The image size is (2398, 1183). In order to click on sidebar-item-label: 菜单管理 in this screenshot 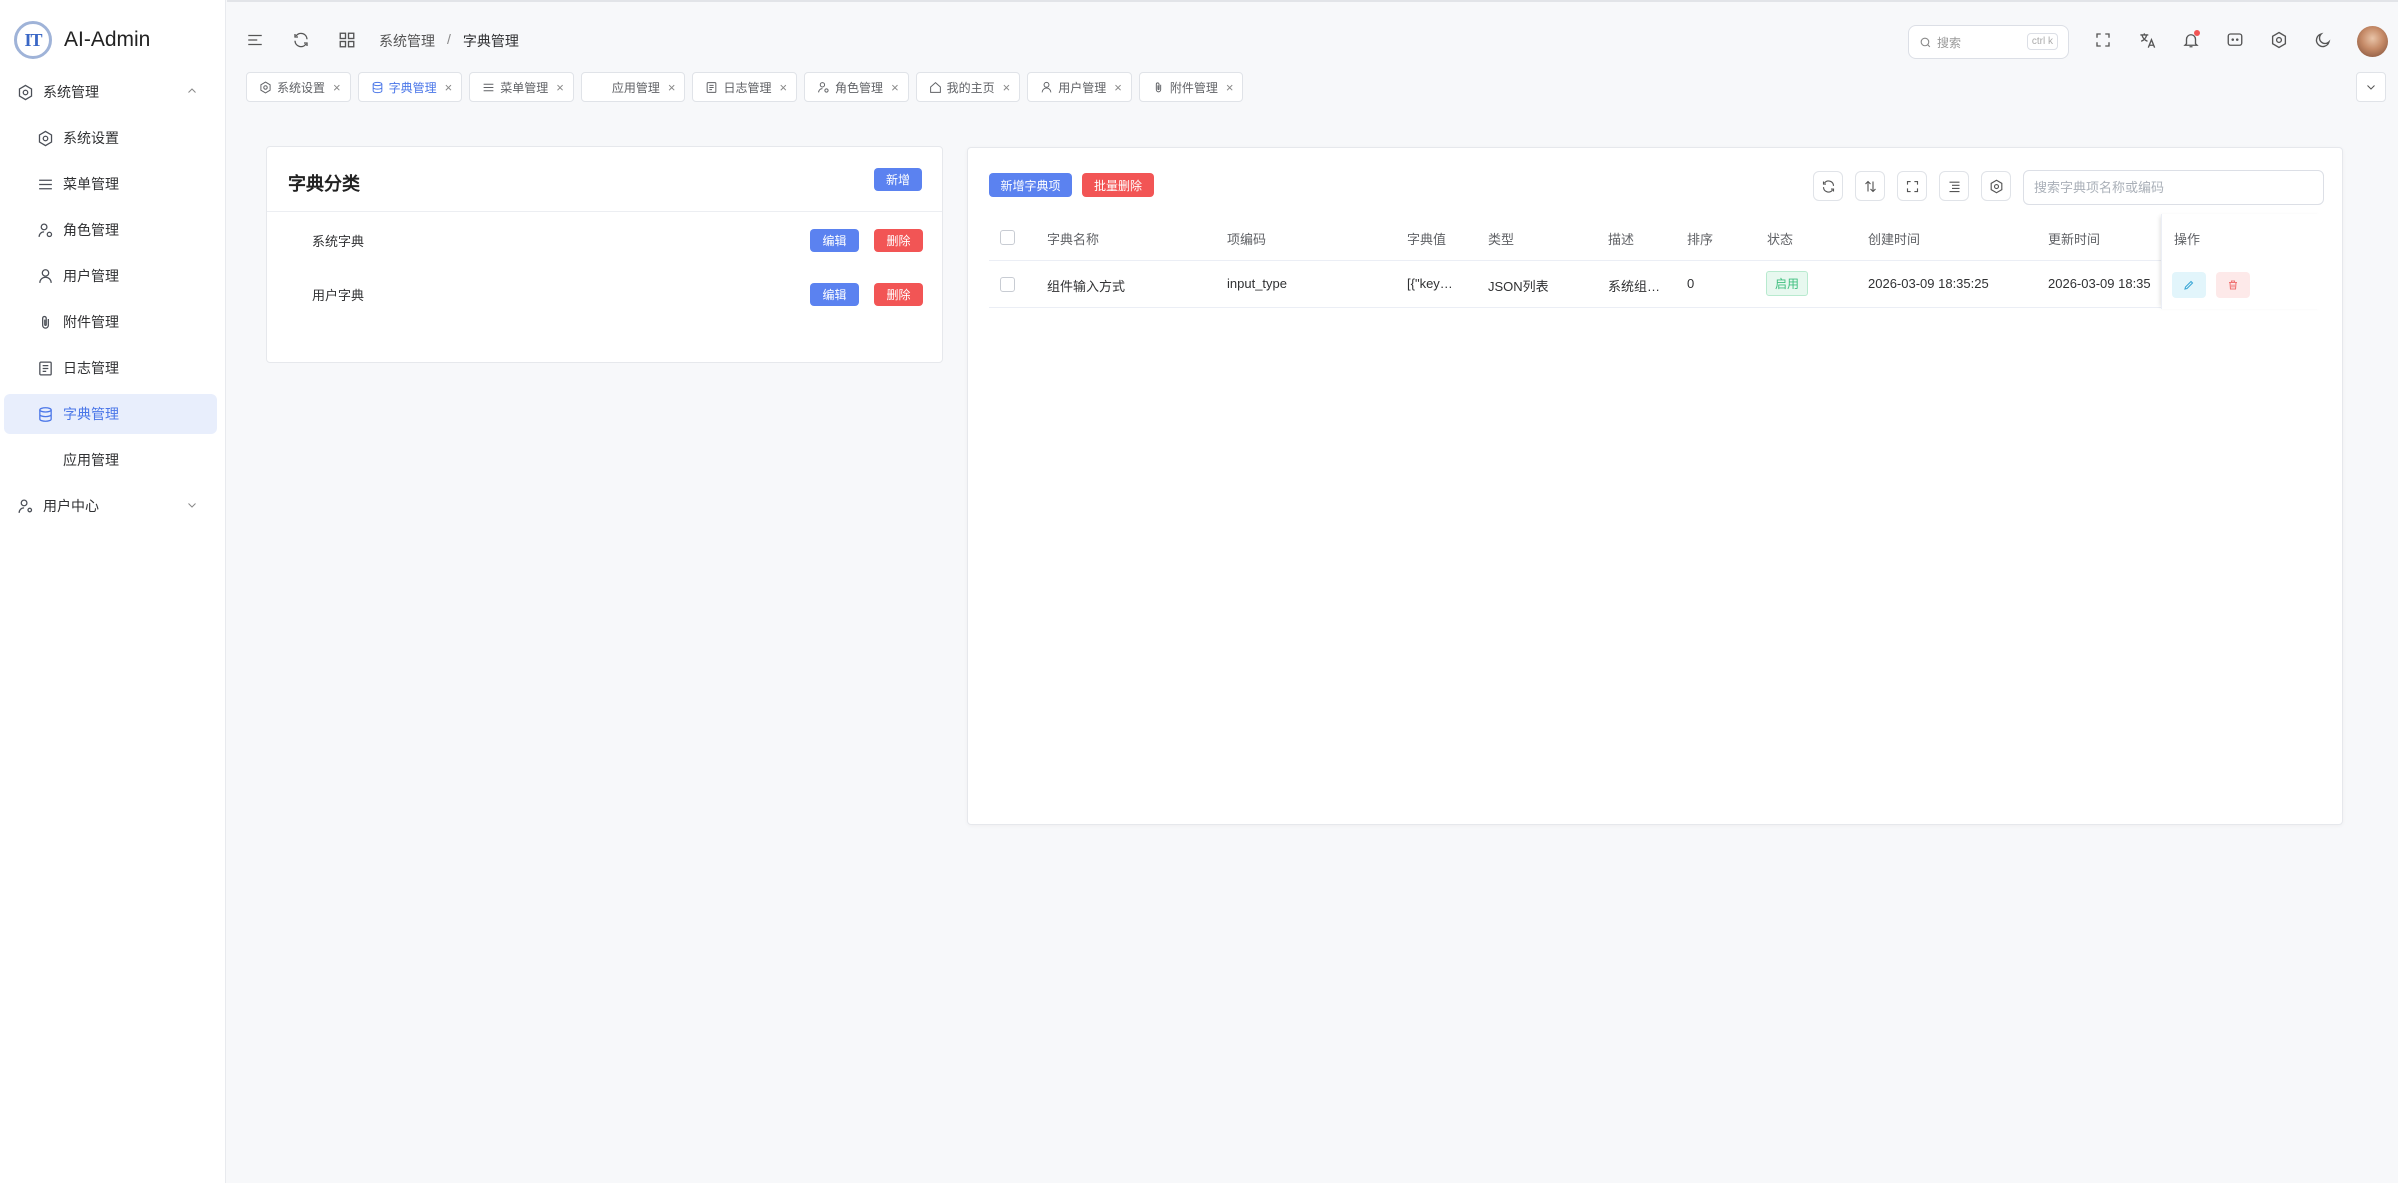, I will do `click(91, 184)`.